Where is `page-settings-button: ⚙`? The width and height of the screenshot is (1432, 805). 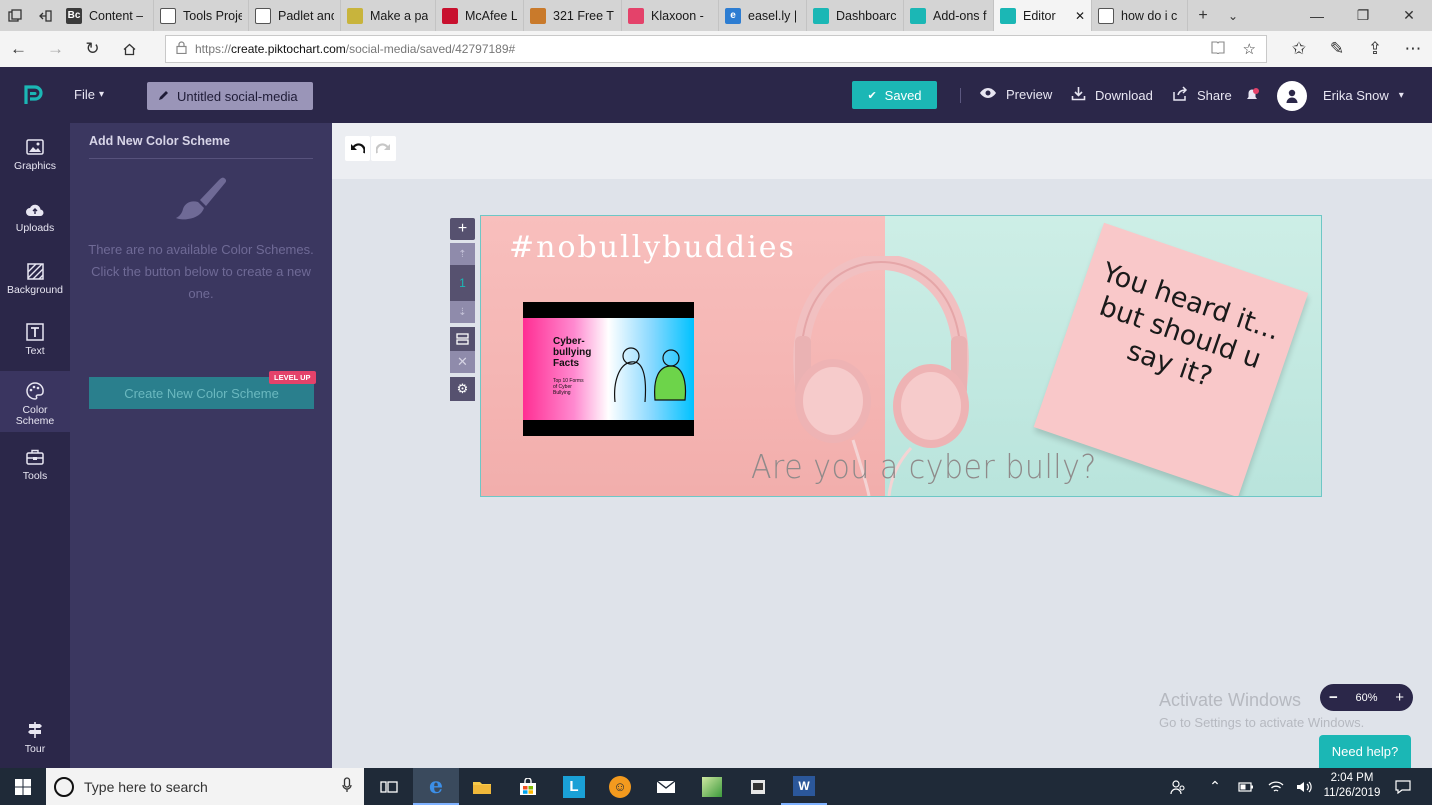 page-settings-button: ⚙ is located at coordinates (462, 389).